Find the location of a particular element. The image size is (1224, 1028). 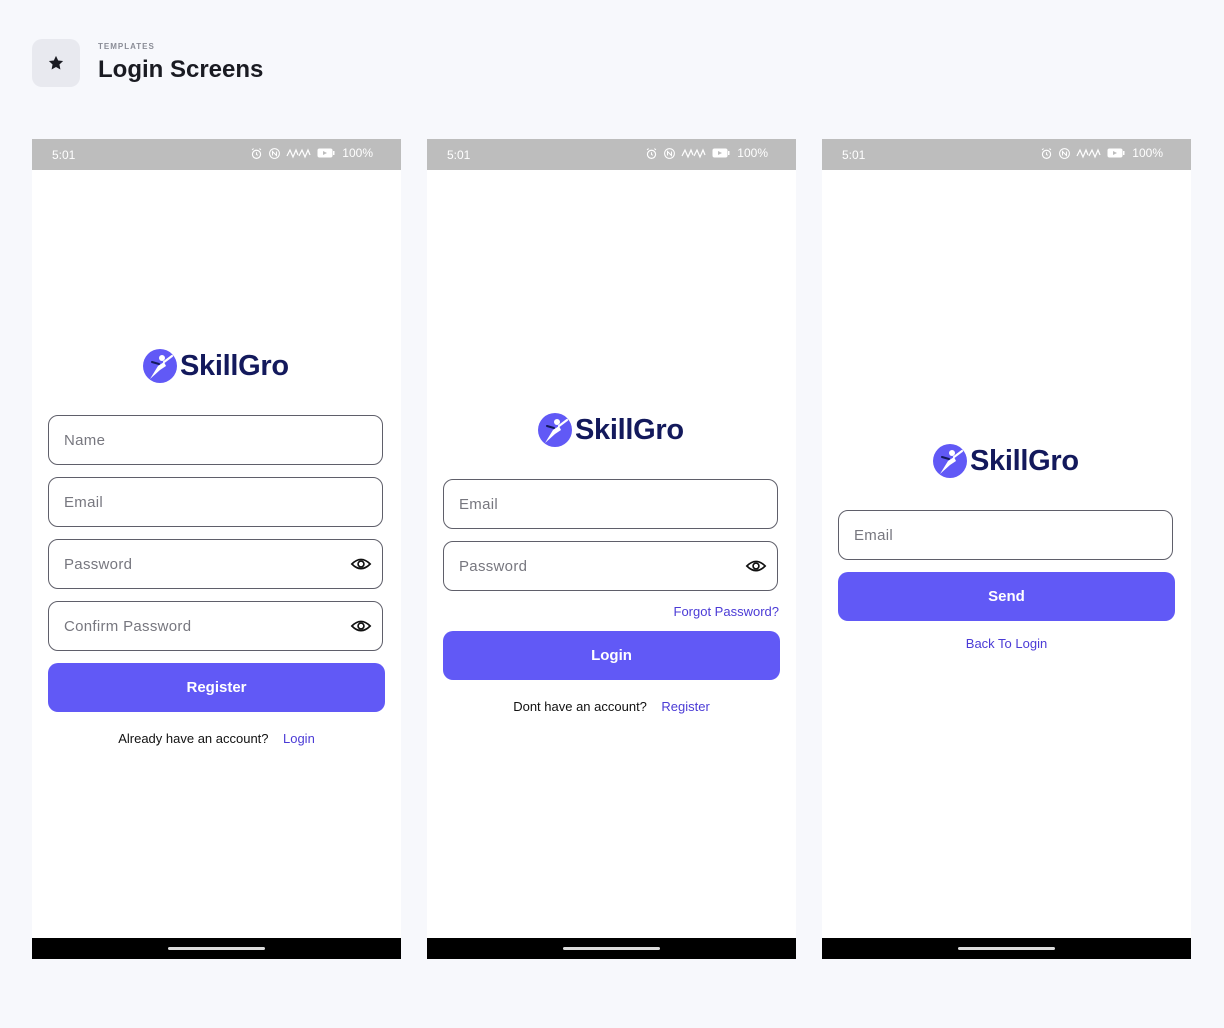

back-to-login-link: Back To Login is located at coordinates (1006, 643).